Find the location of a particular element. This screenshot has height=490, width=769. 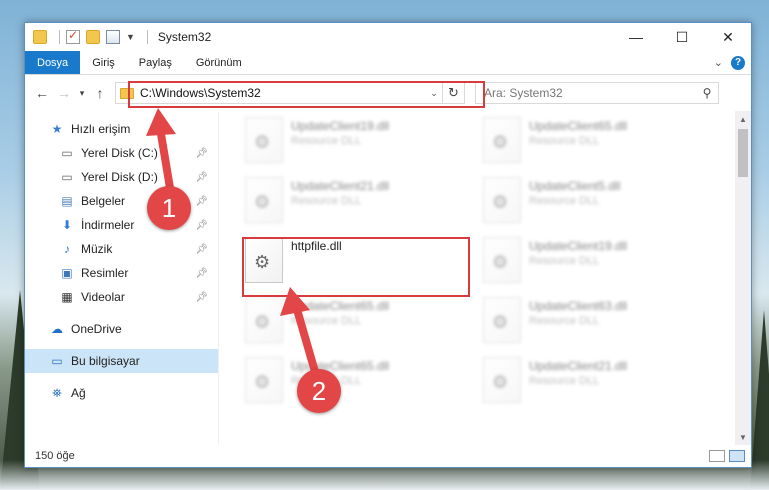

maximize-button: ☐ is located at coordinates (682, 37).